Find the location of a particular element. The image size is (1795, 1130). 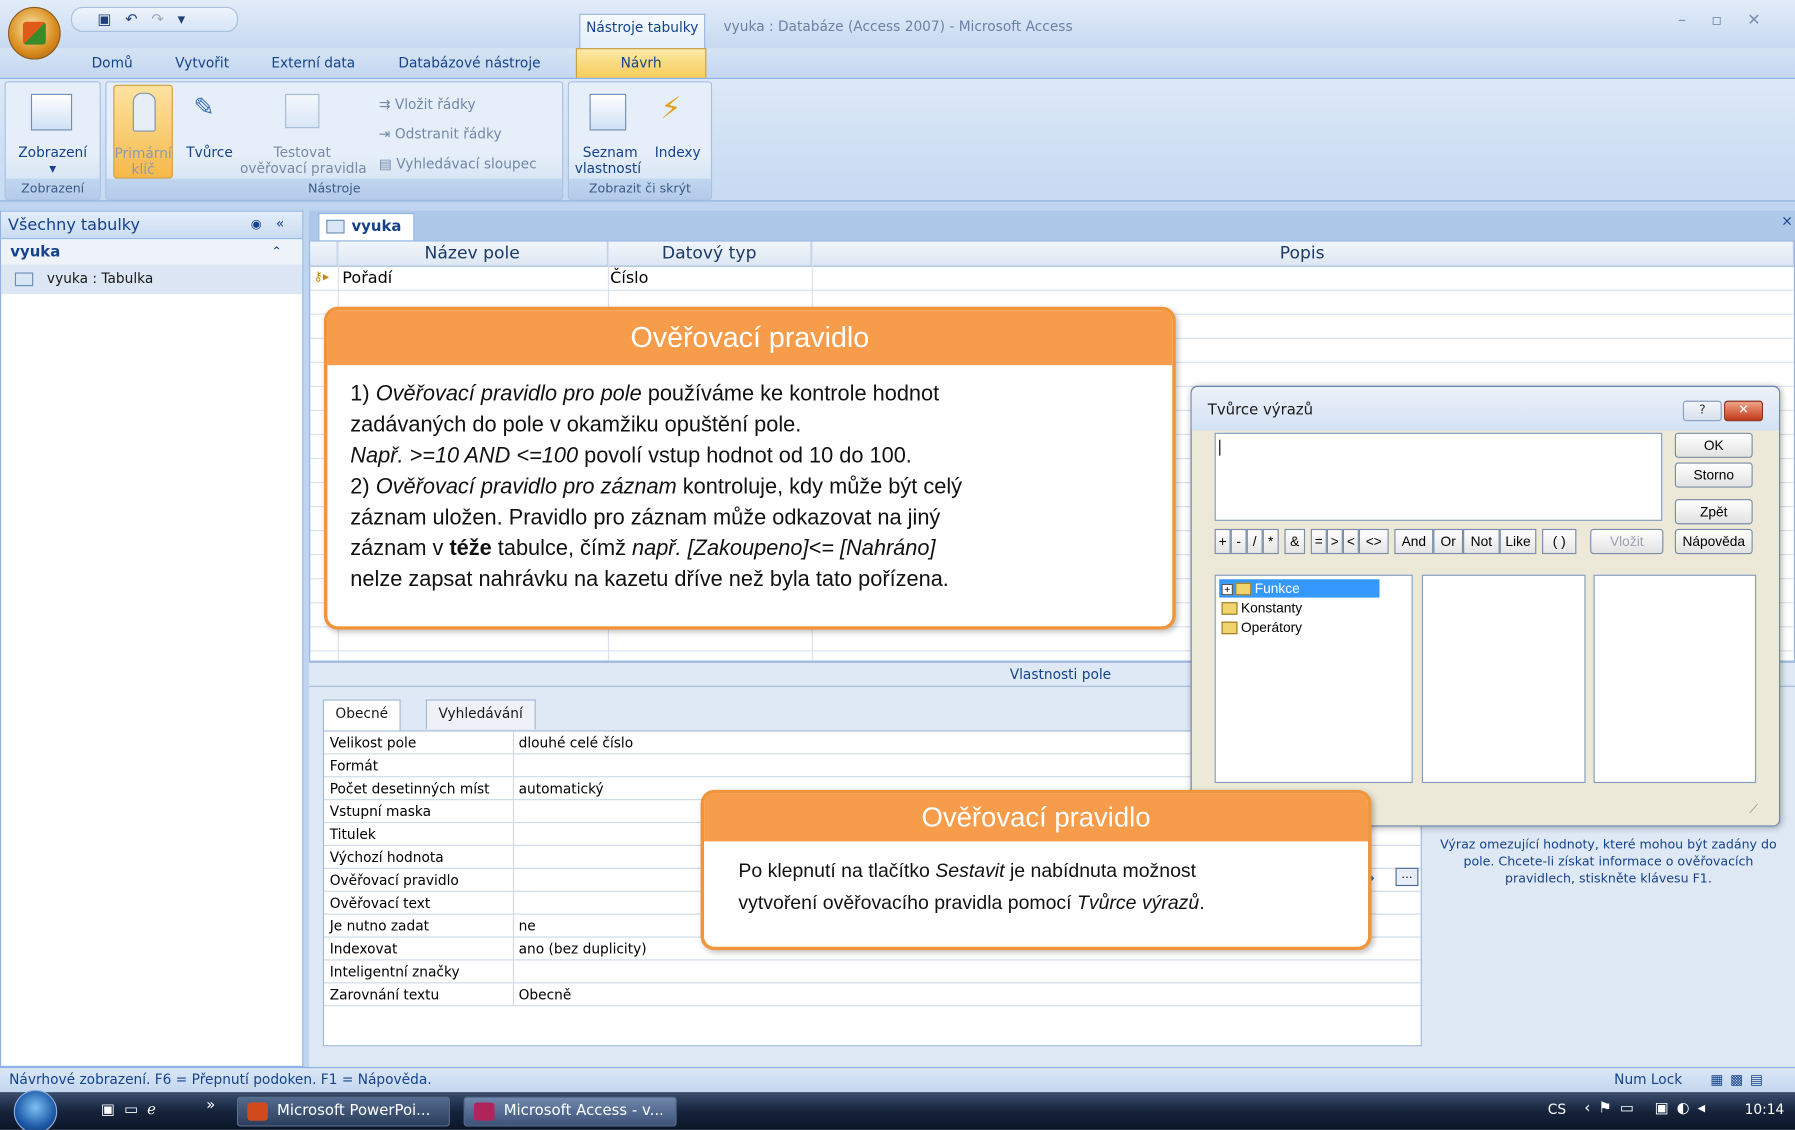

group-label: Zobrazení is located at coordinates (52, 189).